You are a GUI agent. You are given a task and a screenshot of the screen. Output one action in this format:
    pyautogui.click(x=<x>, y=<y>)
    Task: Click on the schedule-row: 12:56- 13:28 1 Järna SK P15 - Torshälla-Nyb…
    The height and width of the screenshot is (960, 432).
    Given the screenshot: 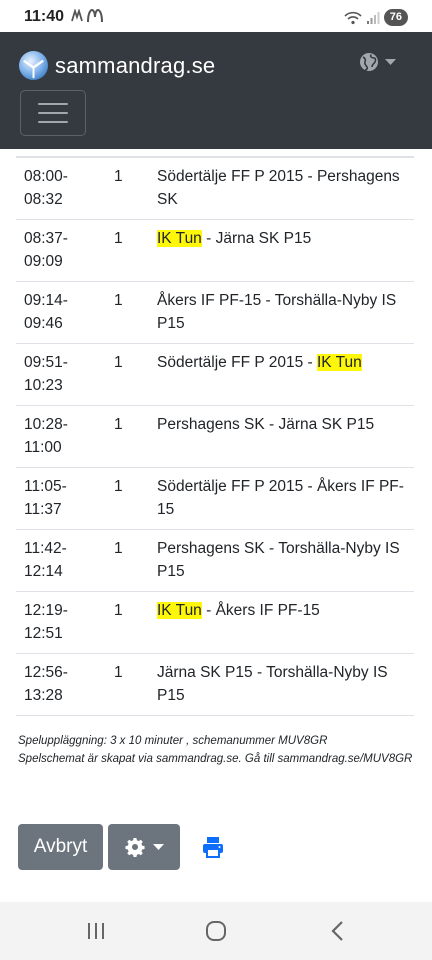 What is the action you would take?
    pyautogui.click(x=215, y=684)
    